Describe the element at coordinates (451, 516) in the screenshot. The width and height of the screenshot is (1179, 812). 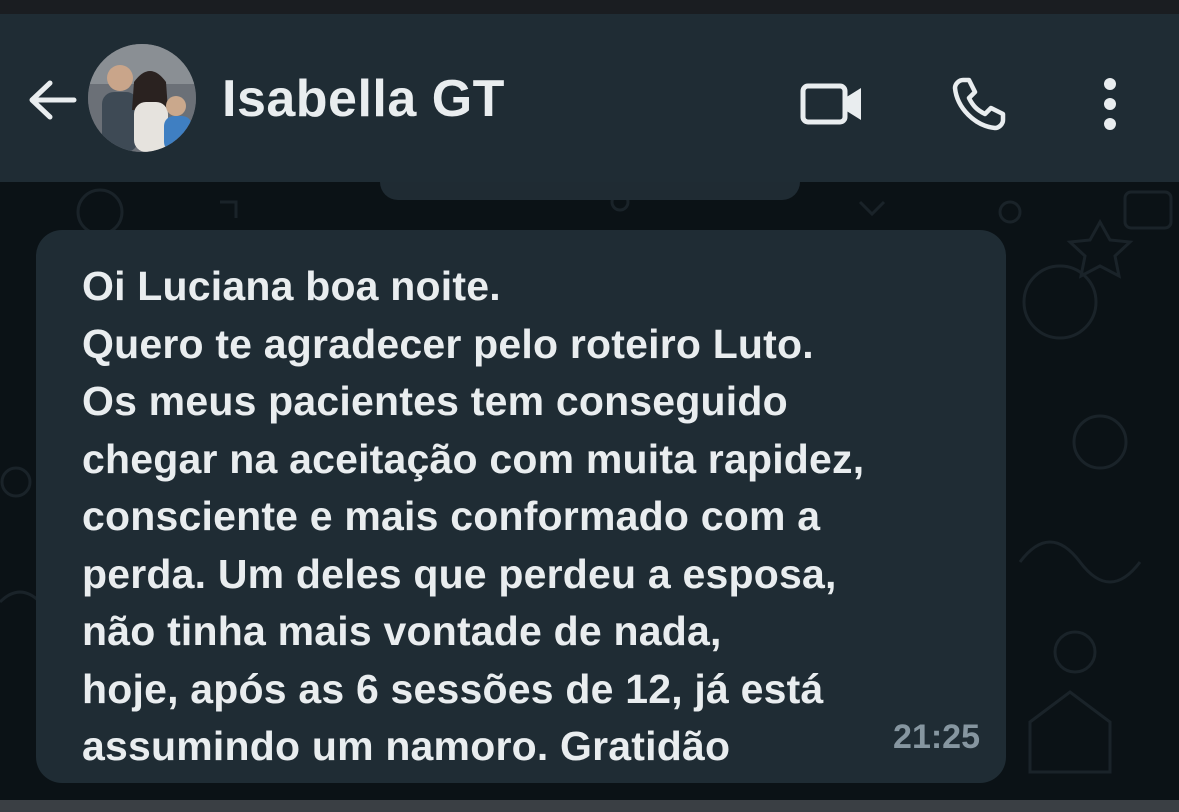
I see `message-line: consciente e mais conformado com a` at that location.